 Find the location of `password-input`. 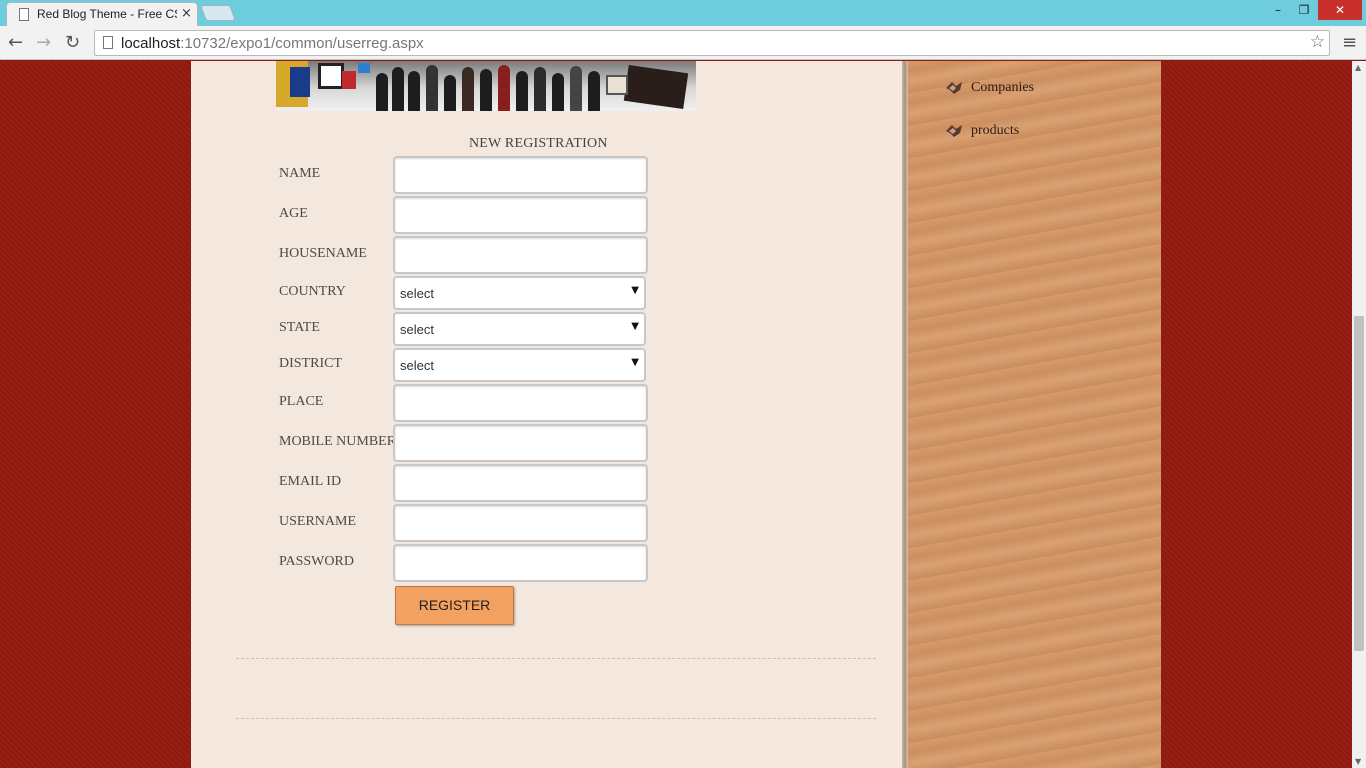

password-input is located at coordinates (520, 563).